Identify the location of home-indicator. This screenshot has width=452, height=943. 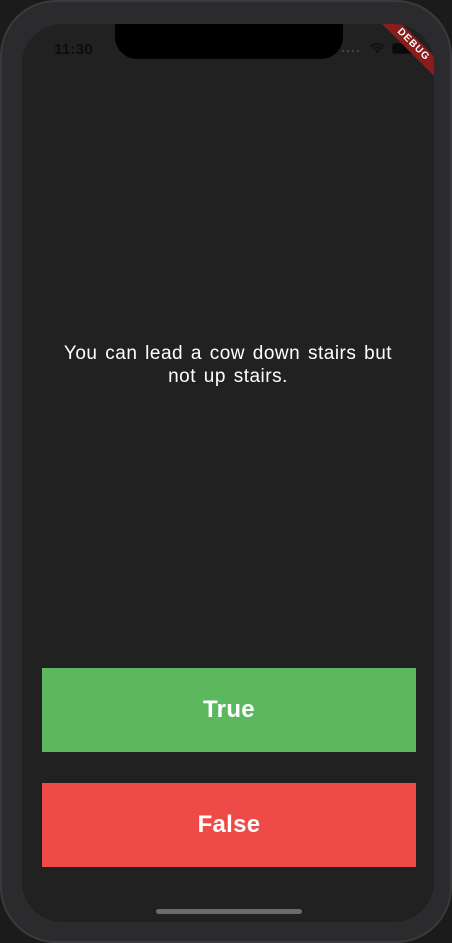
(229, 911).